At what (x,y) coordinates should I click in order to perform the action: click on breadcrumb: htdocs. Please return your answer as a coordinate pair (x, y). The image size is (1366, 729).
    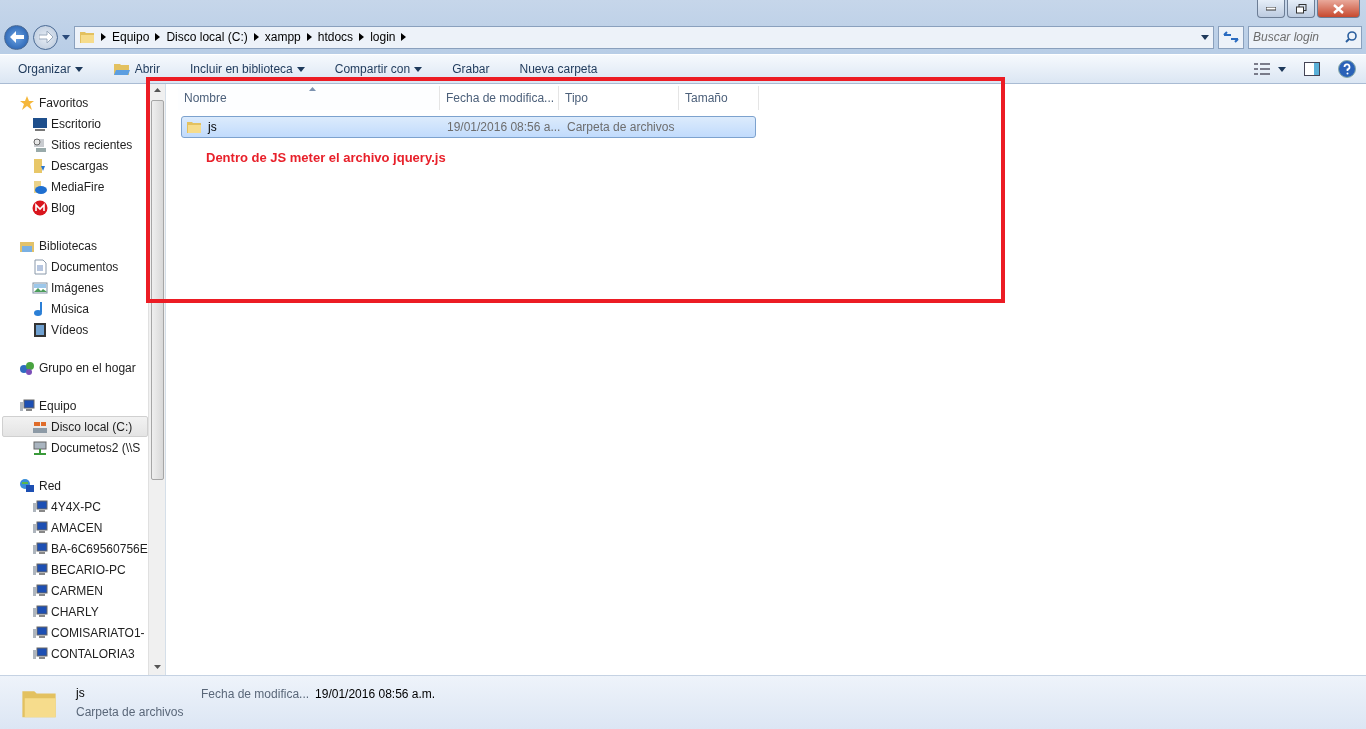
    Looking at the image, I should click on (335, 37).